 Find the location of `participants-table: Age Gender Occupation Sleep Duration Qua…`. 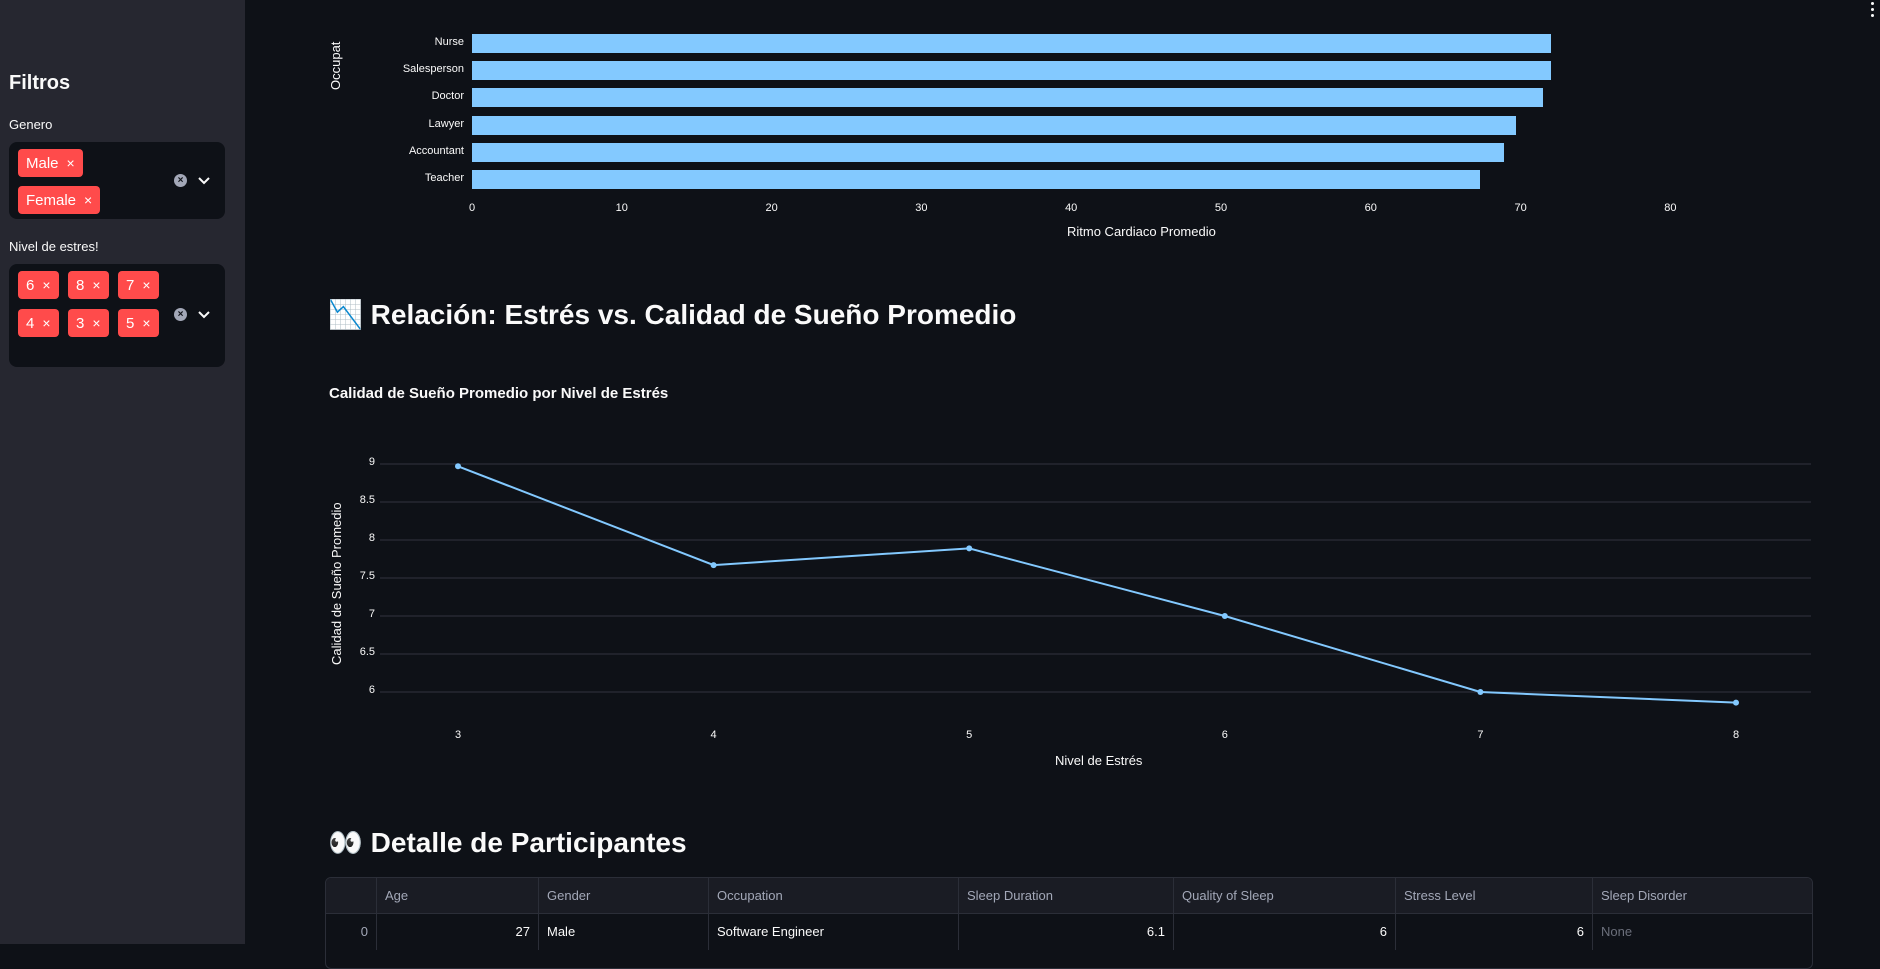

participants-table: Age Gender Occupation Sleep Duration Qua… is located at coordinates (1069, 923).